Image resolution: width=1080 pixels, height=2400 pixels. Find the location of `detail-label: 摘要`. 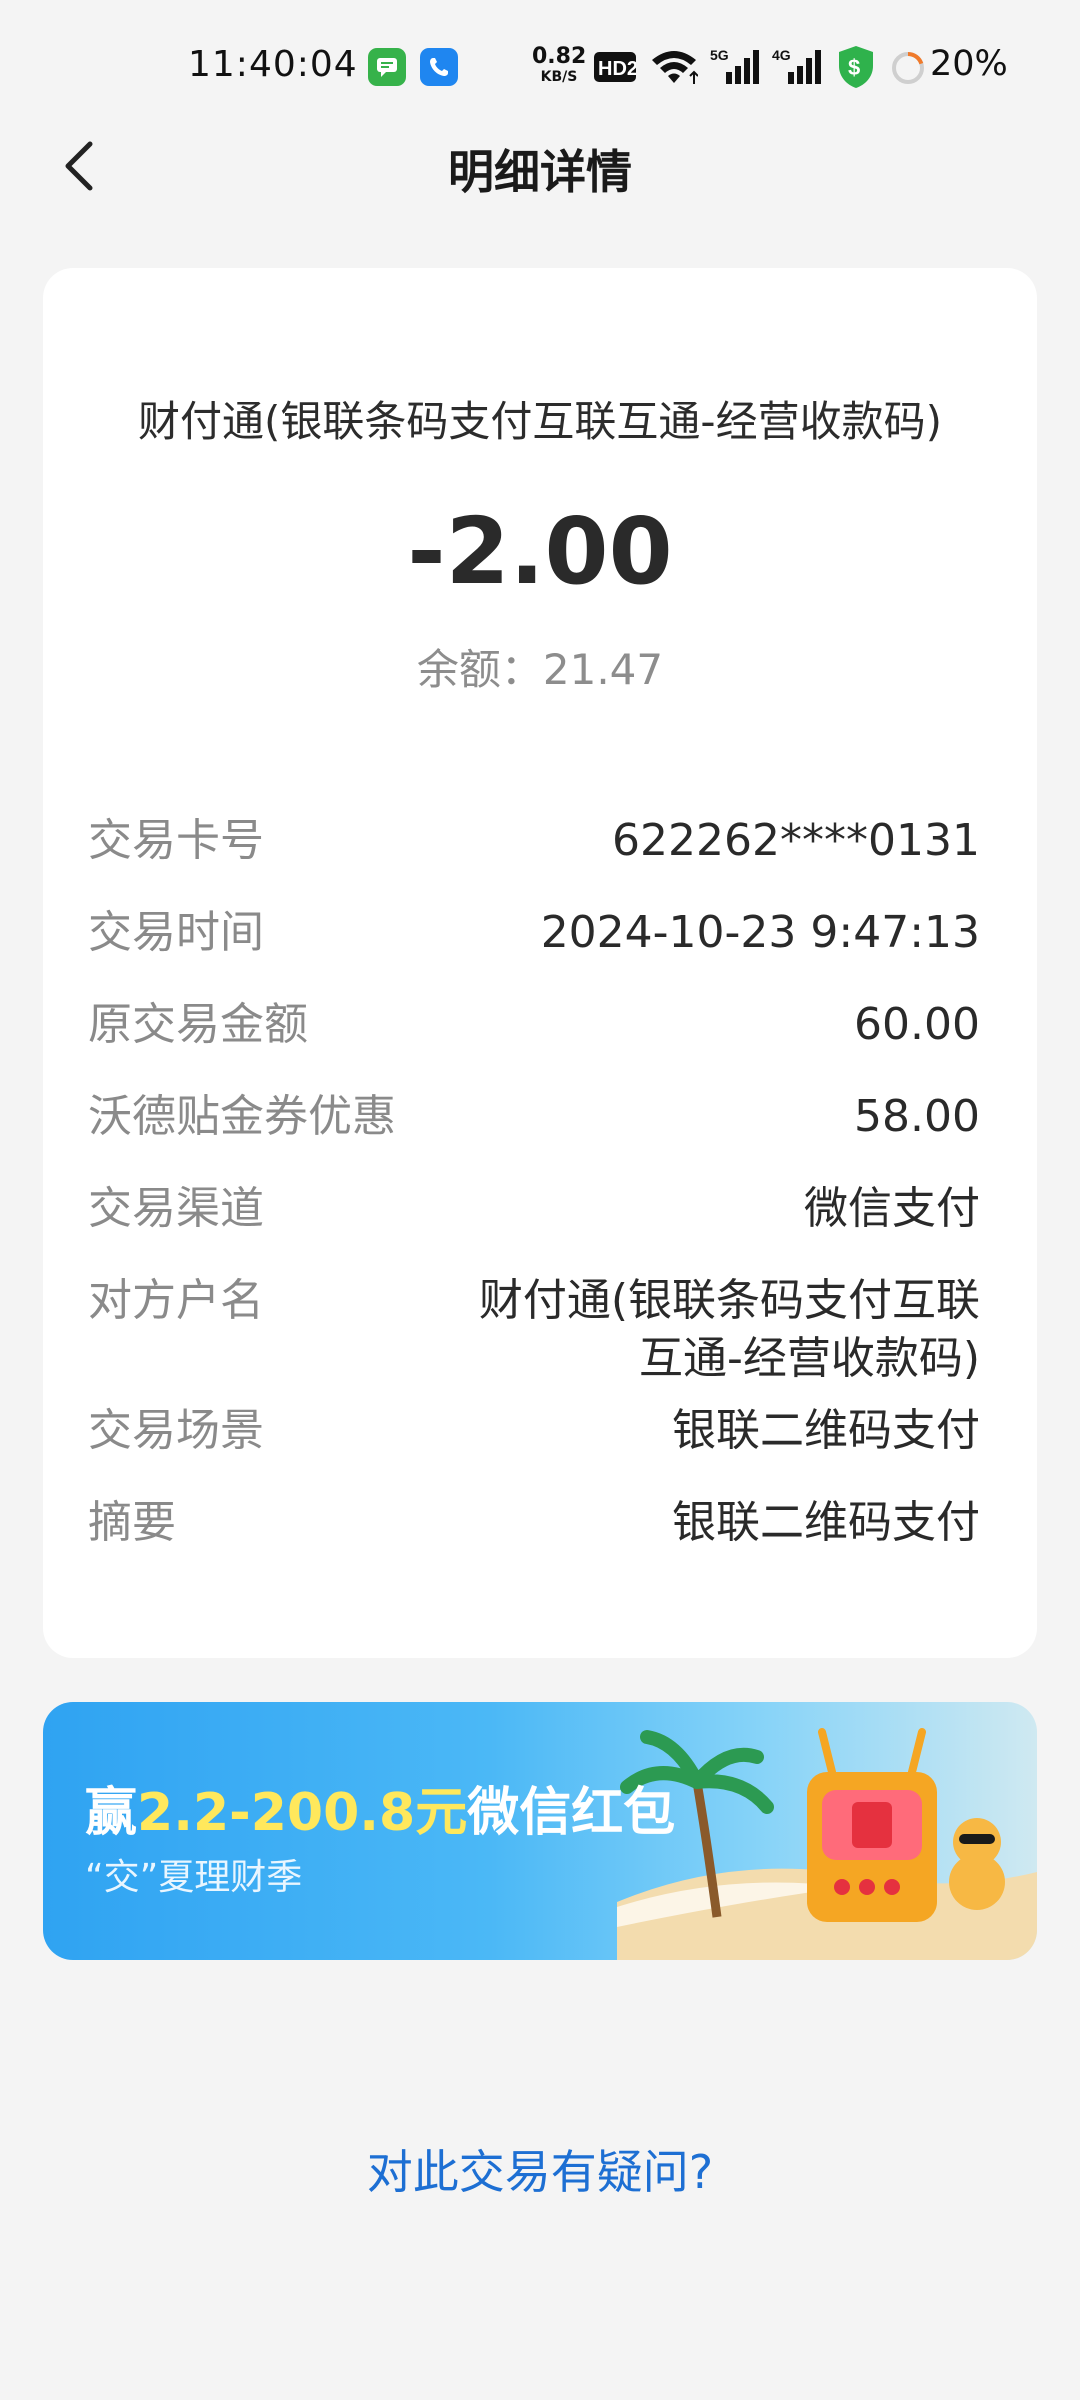

detail-label: 摘要 is located at coordinates (132, 1522).